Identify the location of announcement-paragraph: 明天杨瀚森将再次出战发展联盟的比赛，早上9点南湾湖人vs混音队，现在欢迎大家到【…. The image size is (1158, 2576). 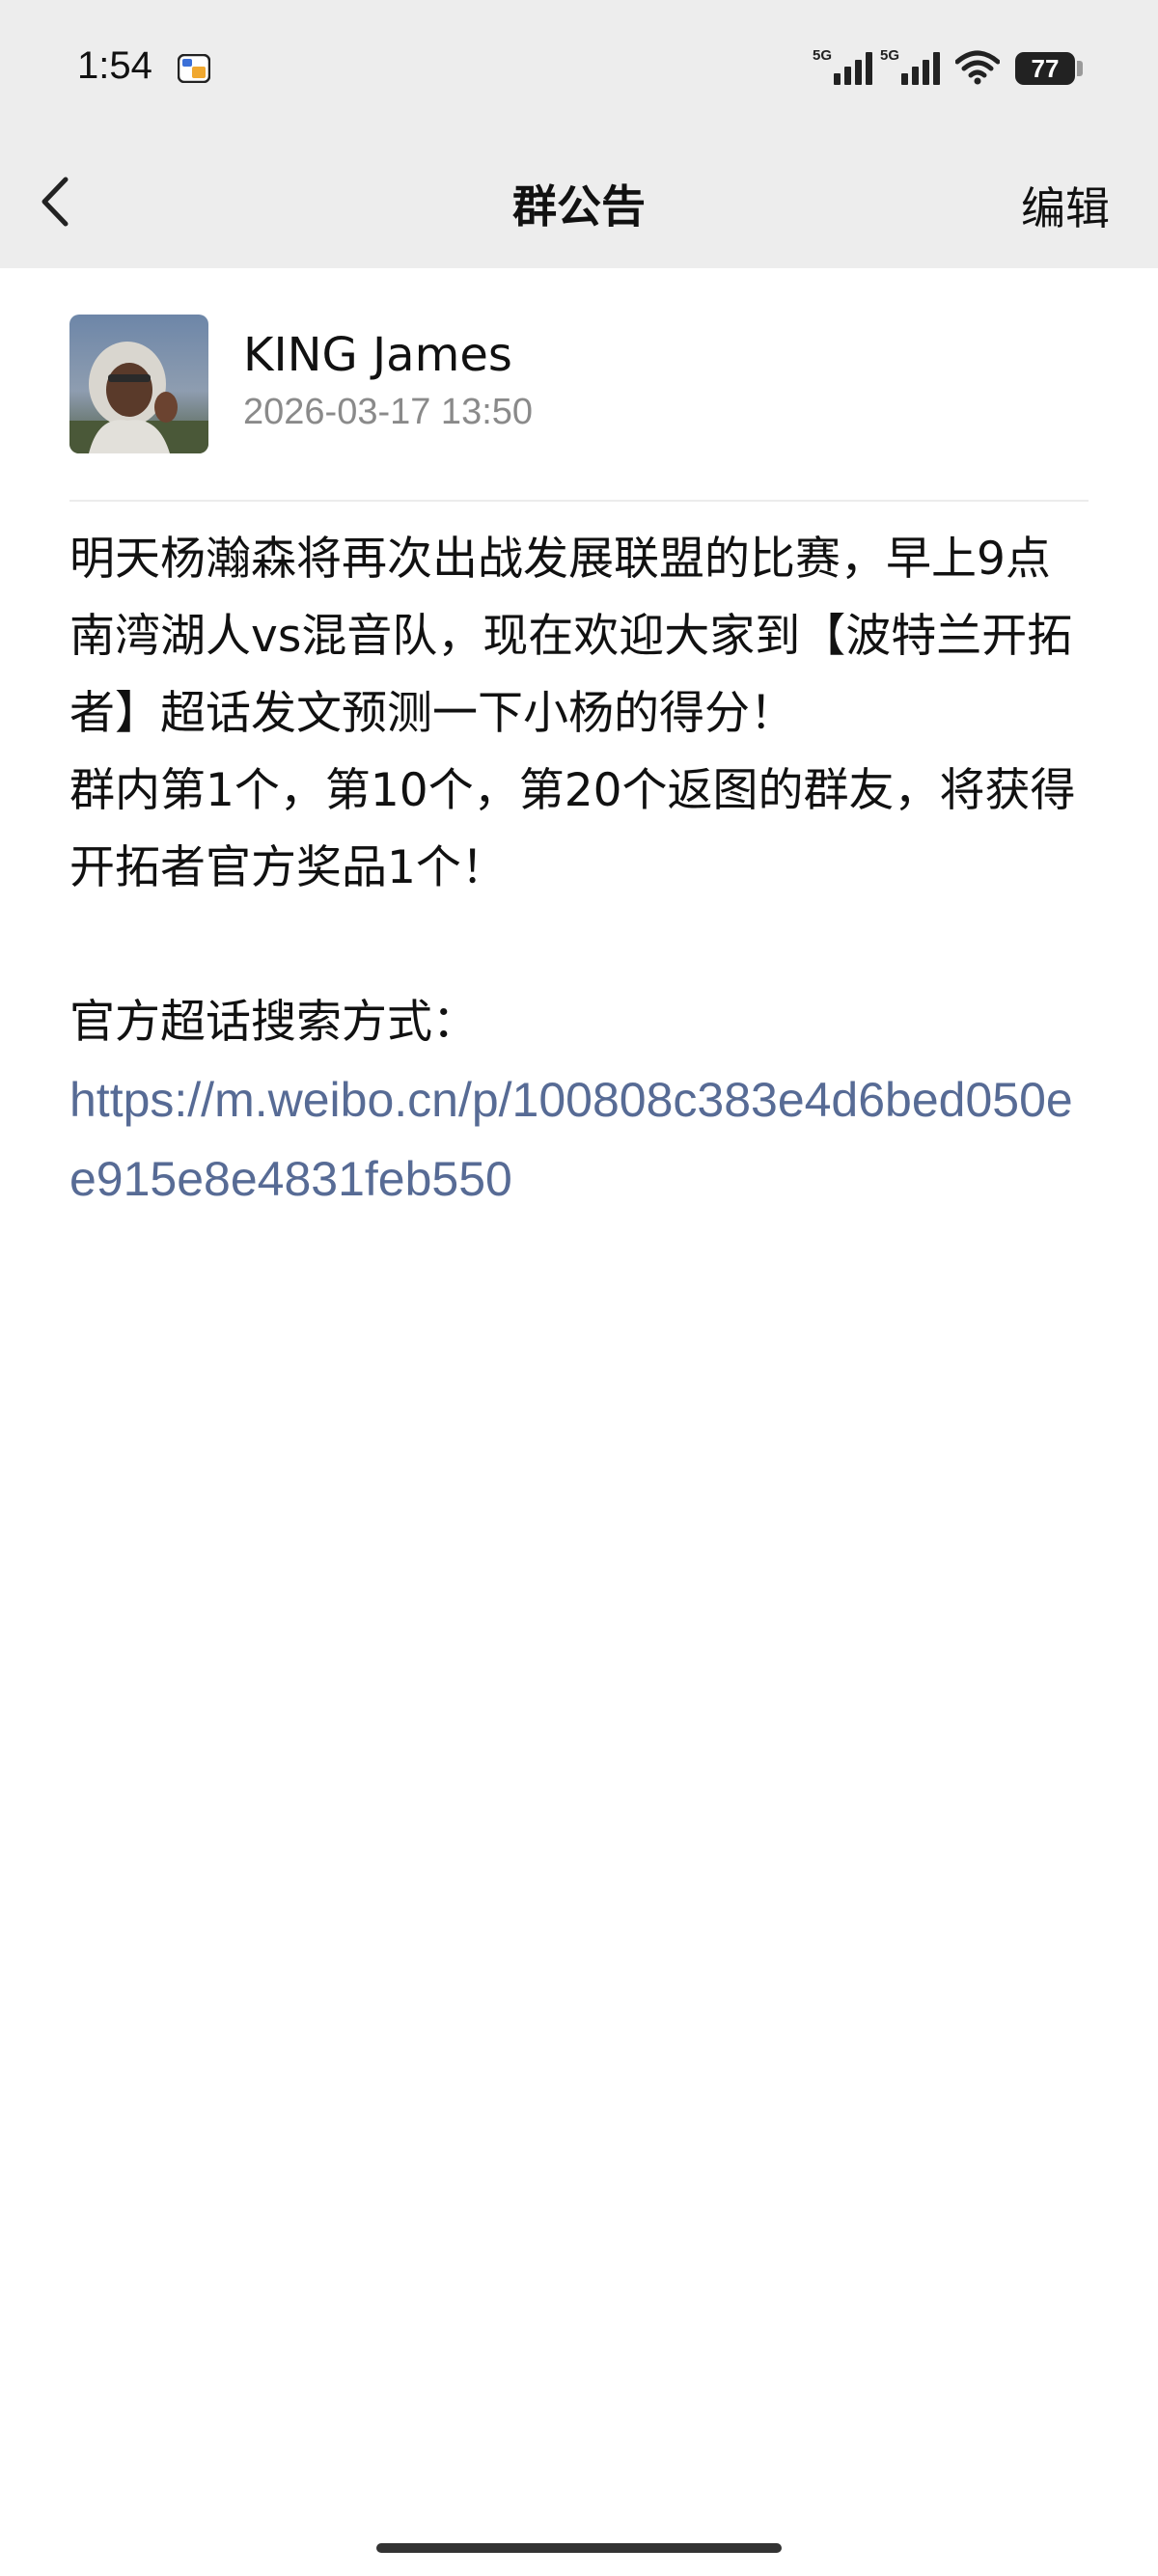
(571, 636).